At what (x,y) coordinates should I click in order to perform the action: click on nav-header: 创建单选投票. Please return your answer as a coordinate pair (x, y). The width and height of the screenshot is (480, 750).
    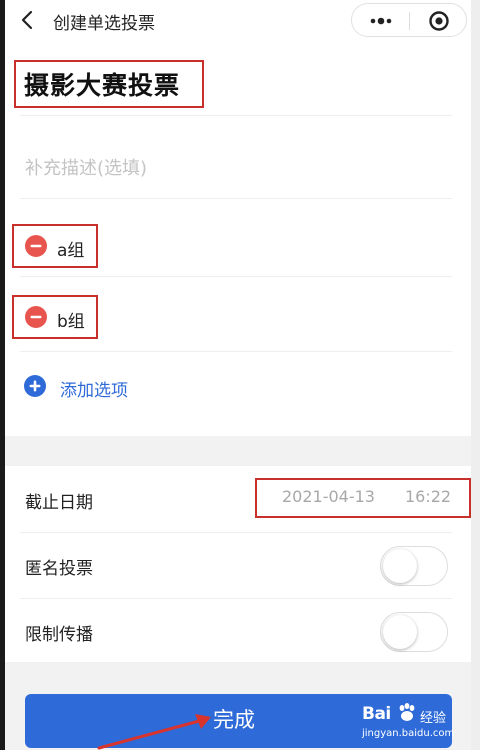
    Looking at the image, I should click on (238, 22).